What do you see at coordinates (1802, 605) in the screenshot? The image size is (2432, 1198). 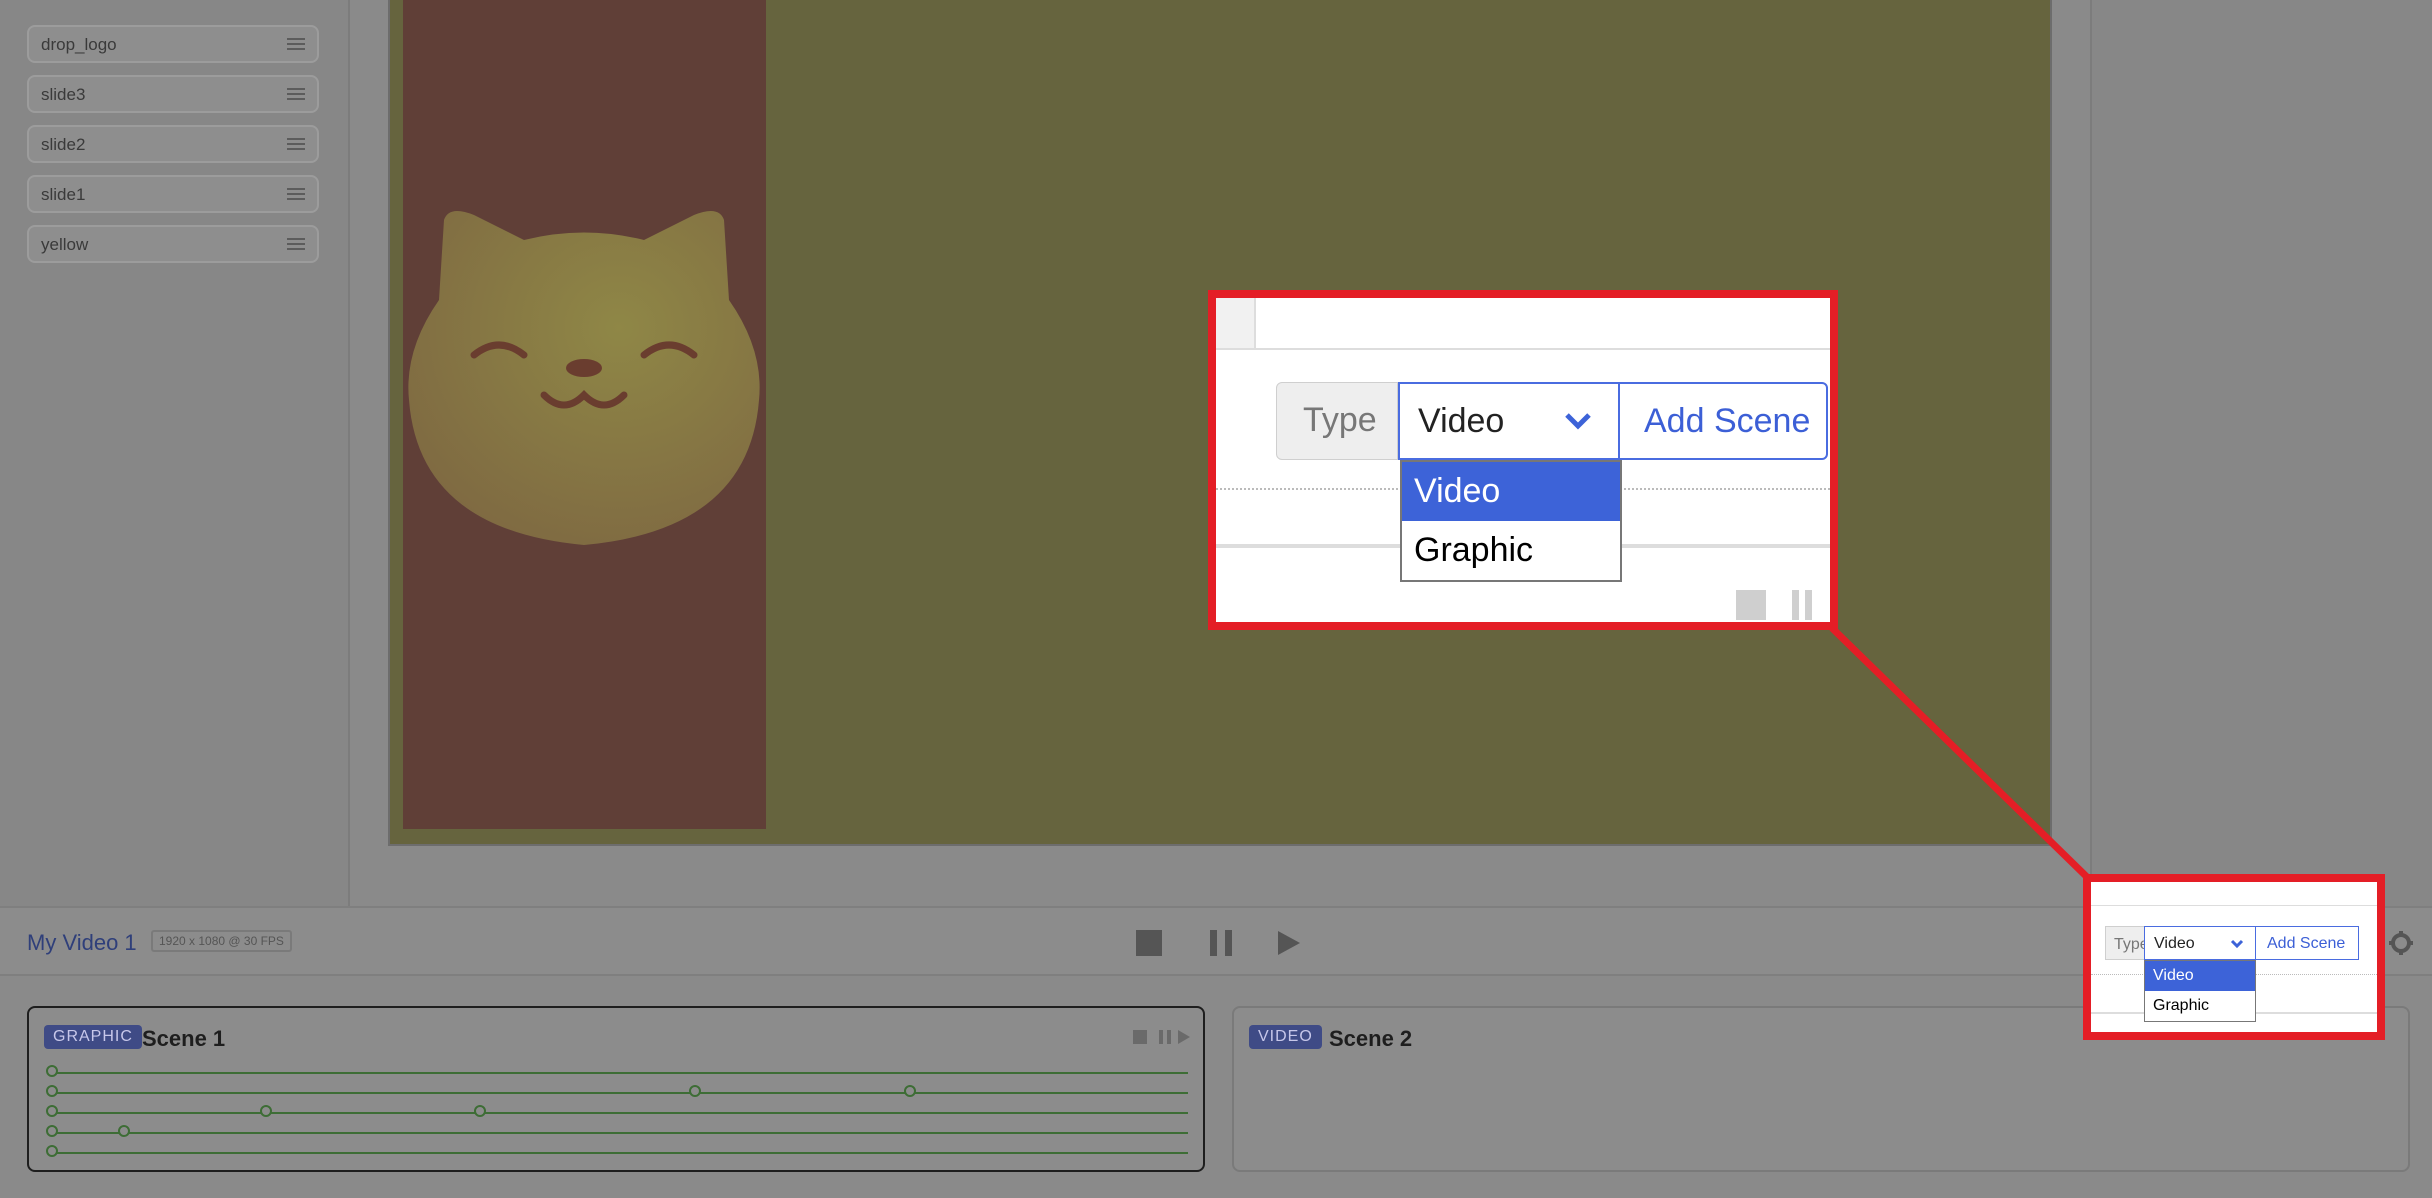 I see `pause-icon` at bounding box center [1802, 605].